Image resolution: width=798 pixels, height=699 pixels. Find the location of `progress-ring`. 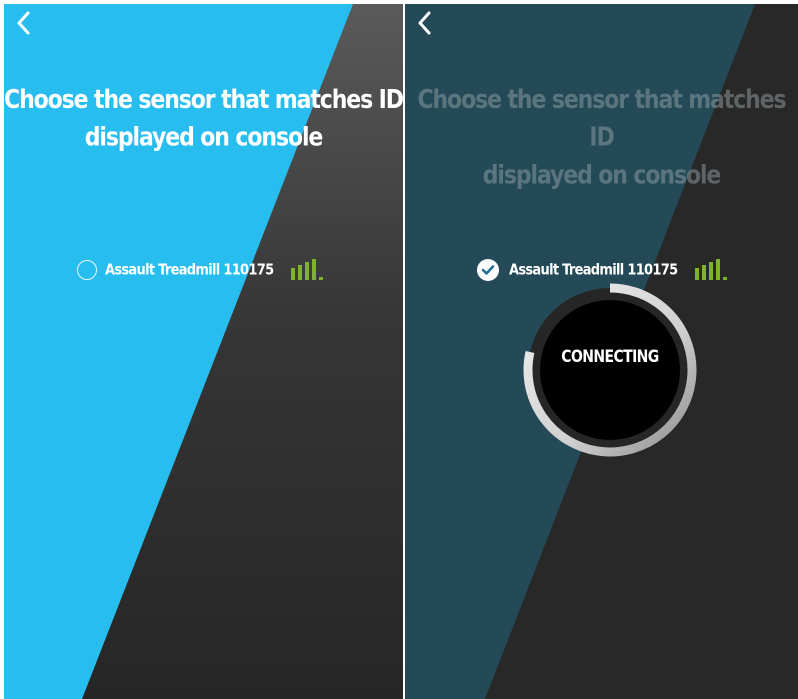

progress-ring is located at coordinates (610, 370).